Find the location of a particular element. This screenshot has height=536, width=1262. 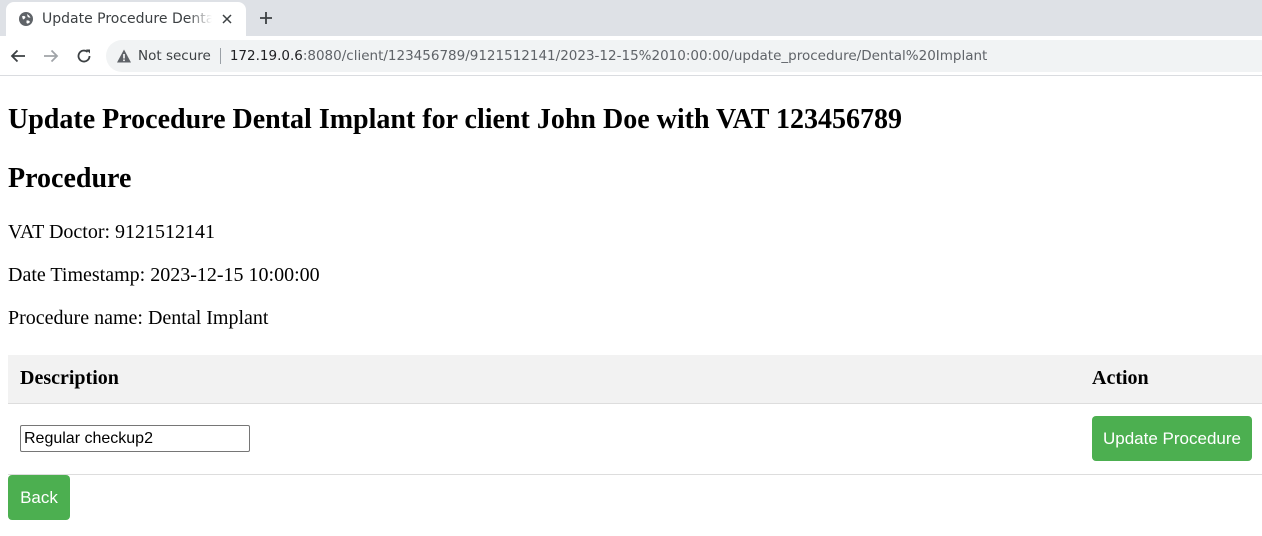

action-column-header: Action is located at coordinates (1171, 379).